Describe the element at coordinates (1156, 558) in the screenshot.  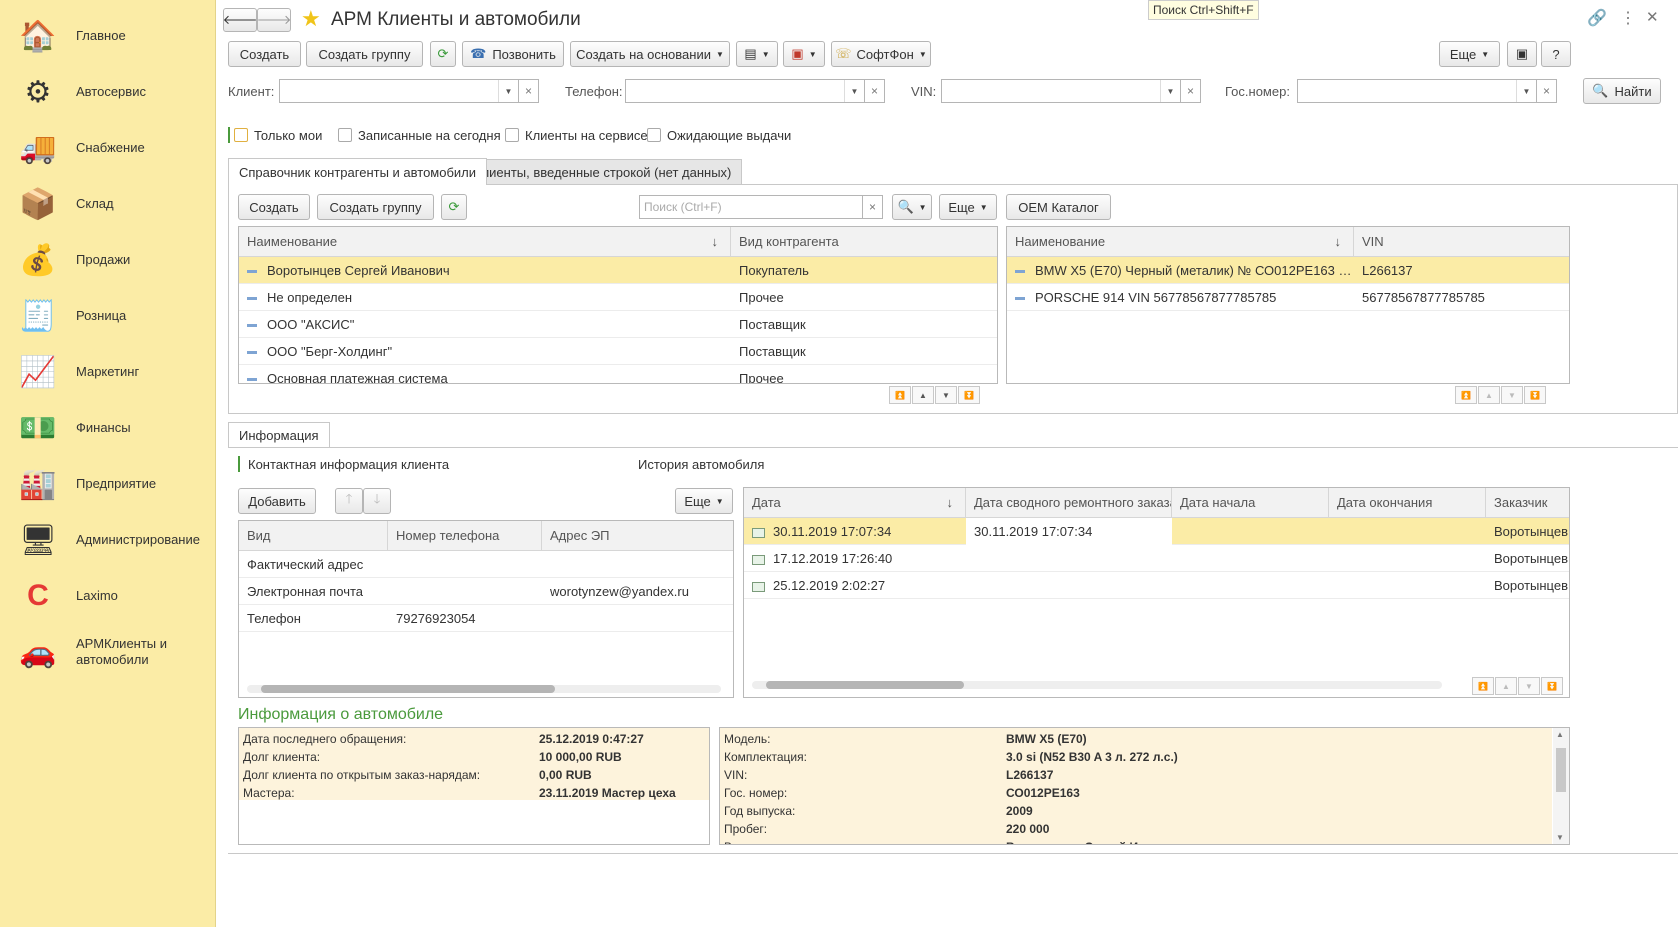
I see `table-row: 17.12.2019 17:26:40 Воротынцев` at that location.